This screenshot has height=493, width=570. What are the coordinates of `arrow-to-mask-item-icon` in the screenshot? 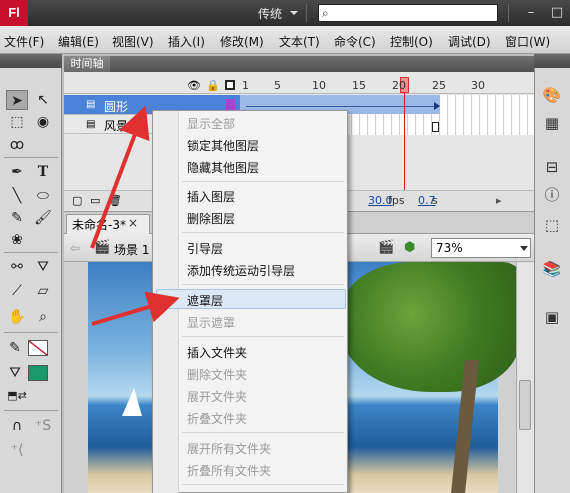 It's located at (135, 308).